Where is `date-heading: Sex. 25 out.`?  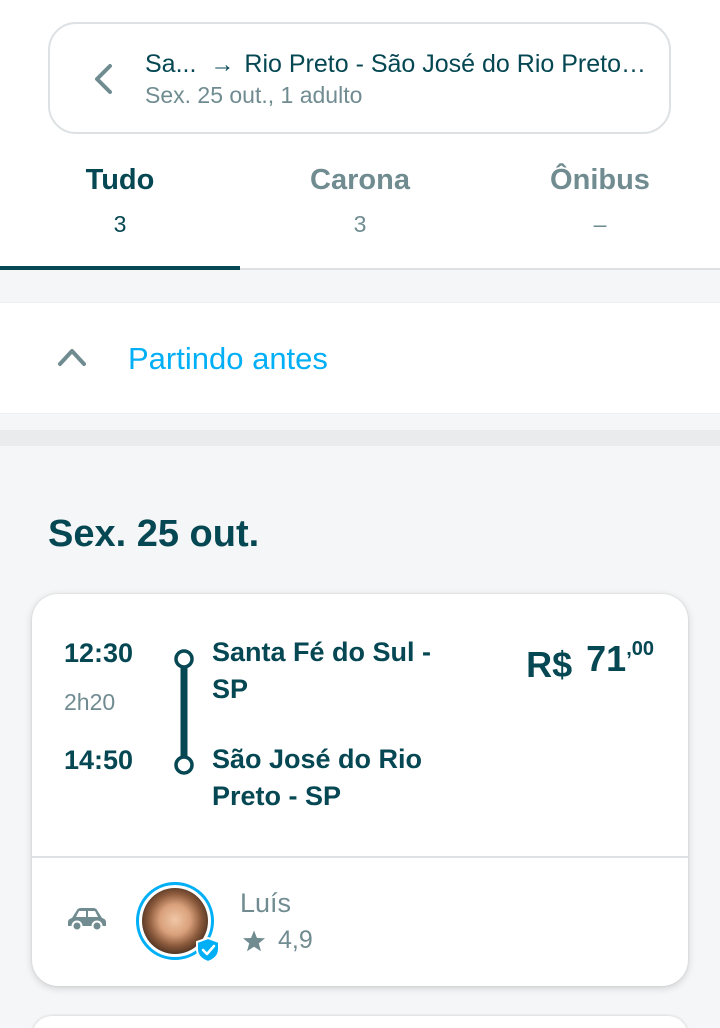 date-heading: Sex. 25 out. is located at coordinates (154, 534).